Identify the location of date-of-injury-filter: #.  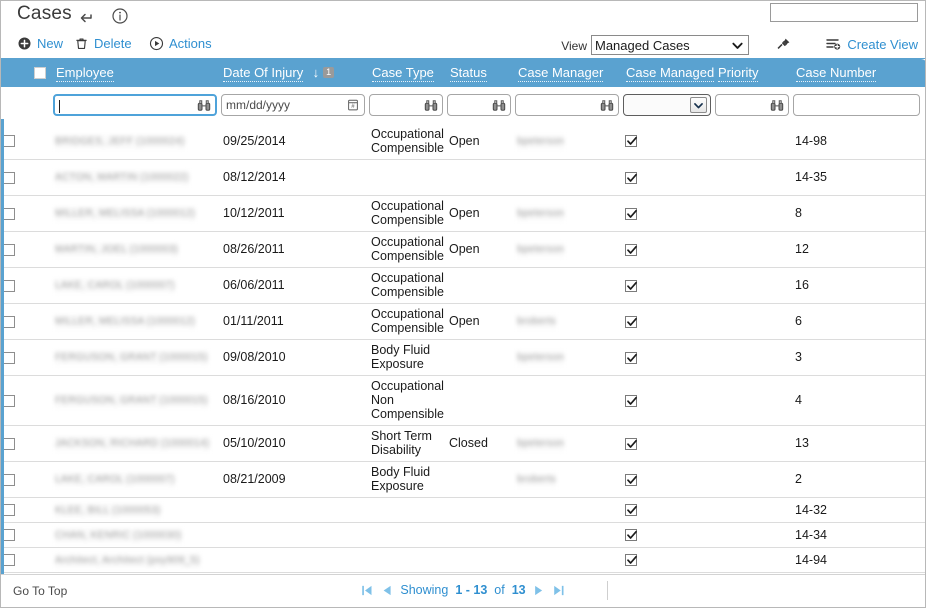
(293, 105).